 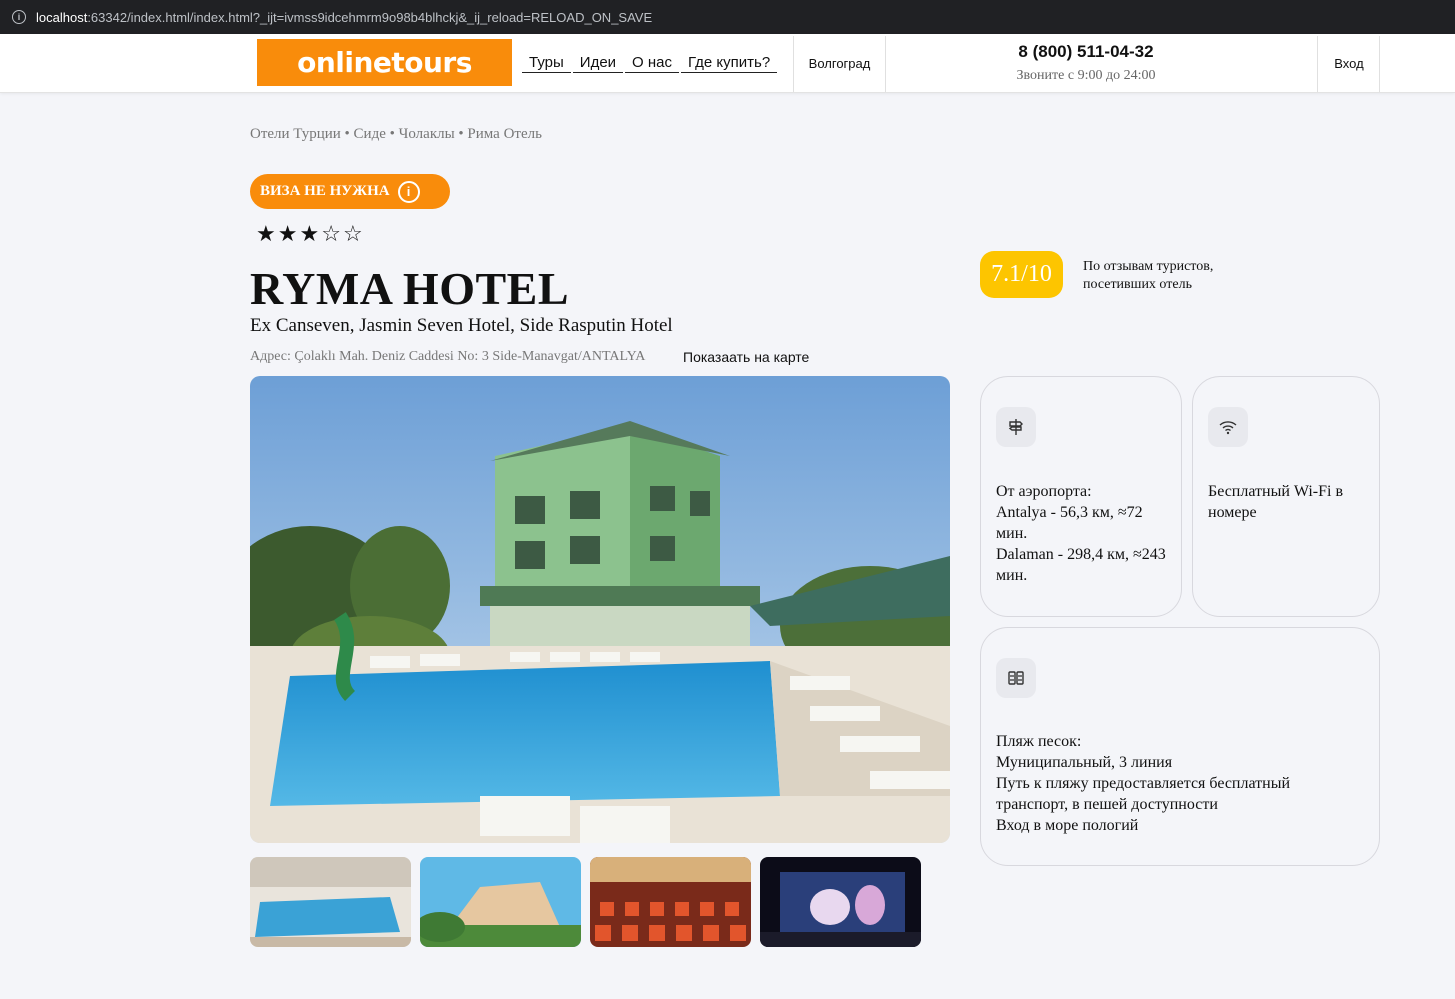 What do you see at coordinates (839, 63) in the screenshot?
I see `city-selector: Волгоград` at bounding box center [839, 63].